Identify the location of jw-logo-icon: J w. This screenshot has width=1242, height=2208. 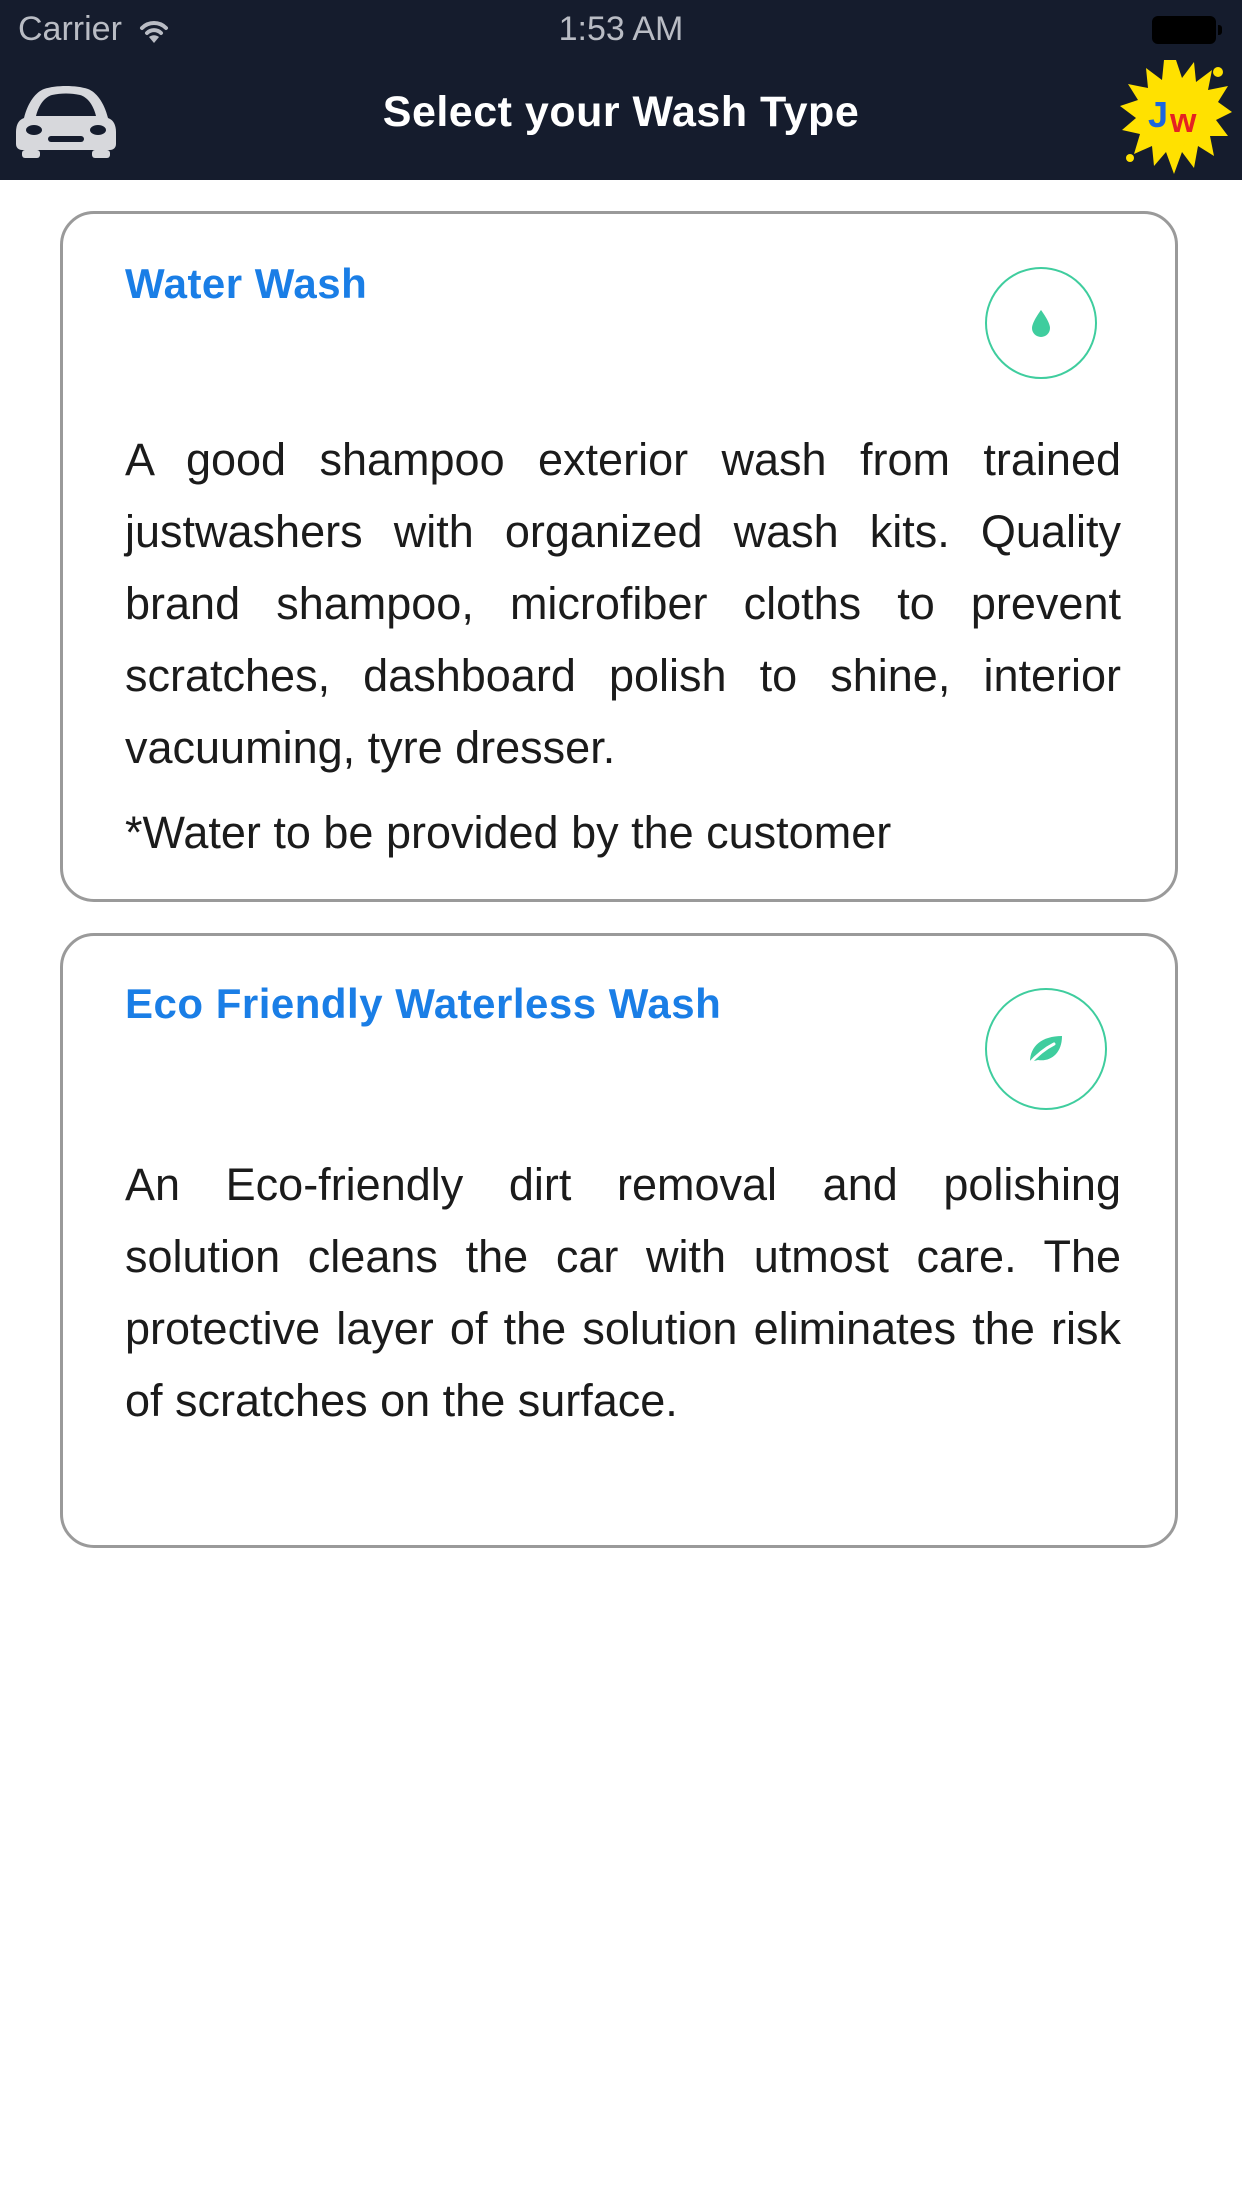
(1176, 117).